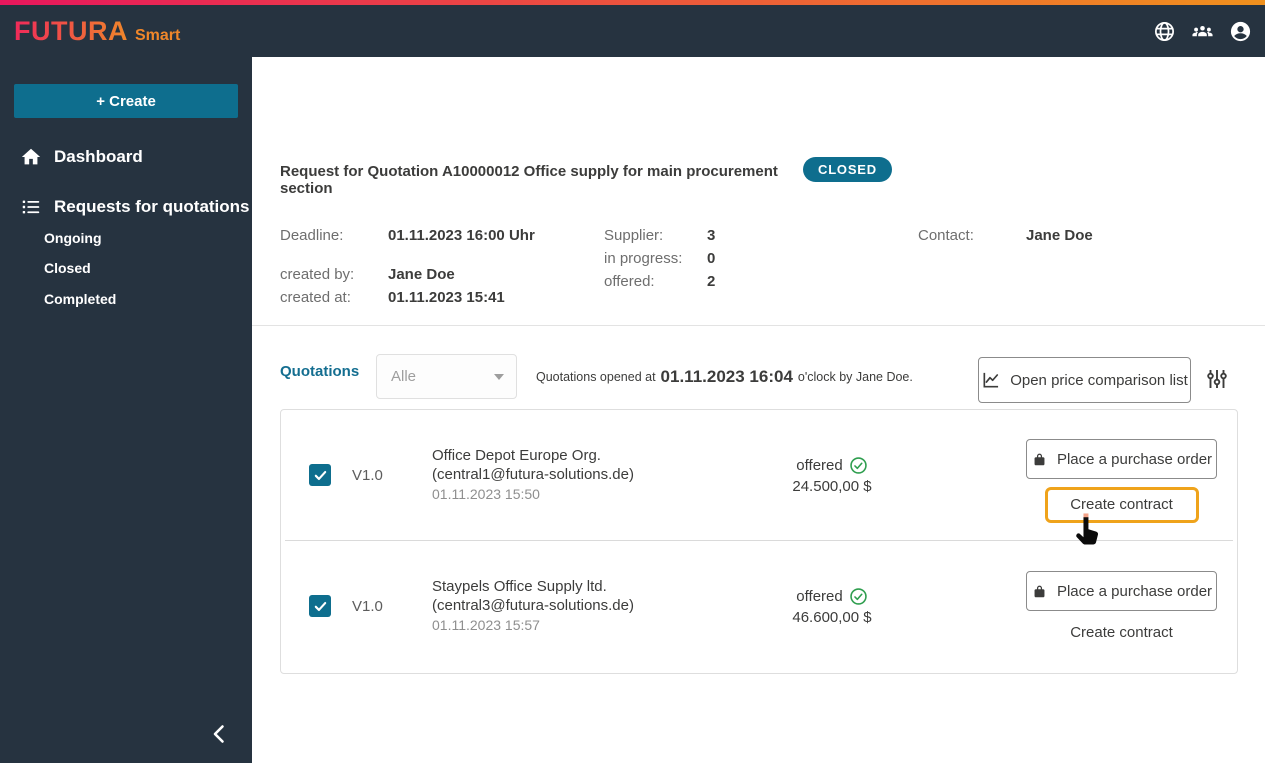 The height and width of the screenshot is (763, 1265). I want to click on language-button, so click(1164, 31).